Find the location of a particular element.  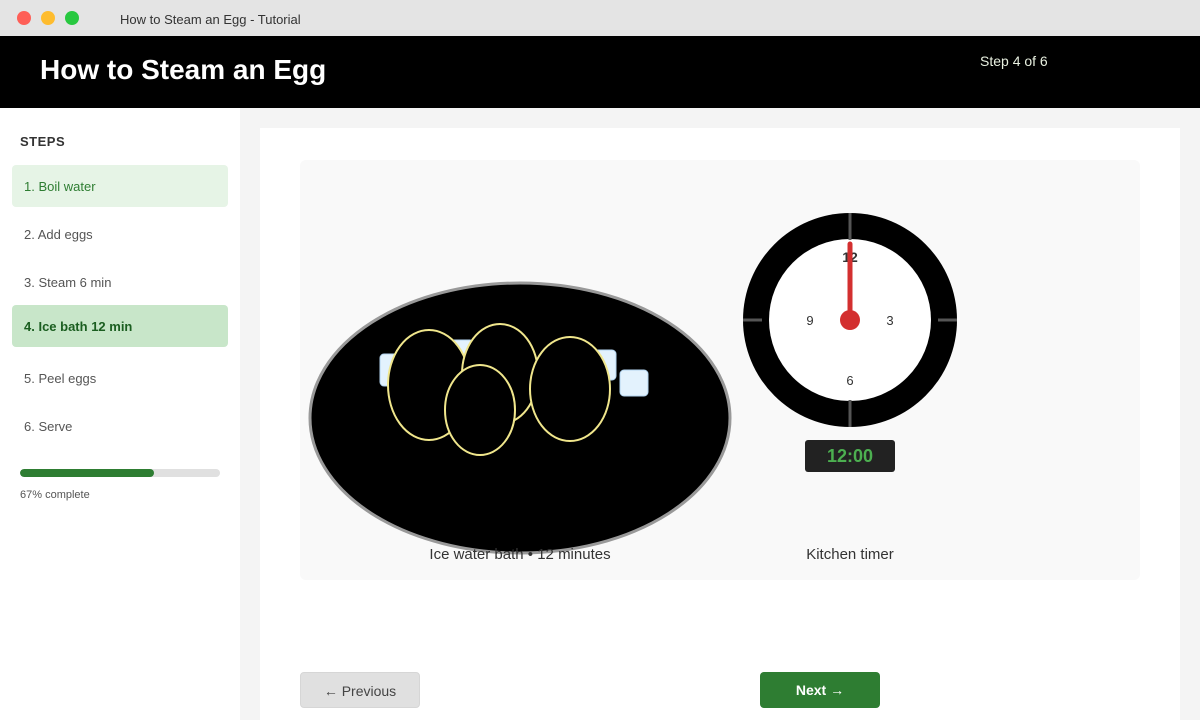

timer-display: 12:00 is located at coordinates (850, 456).